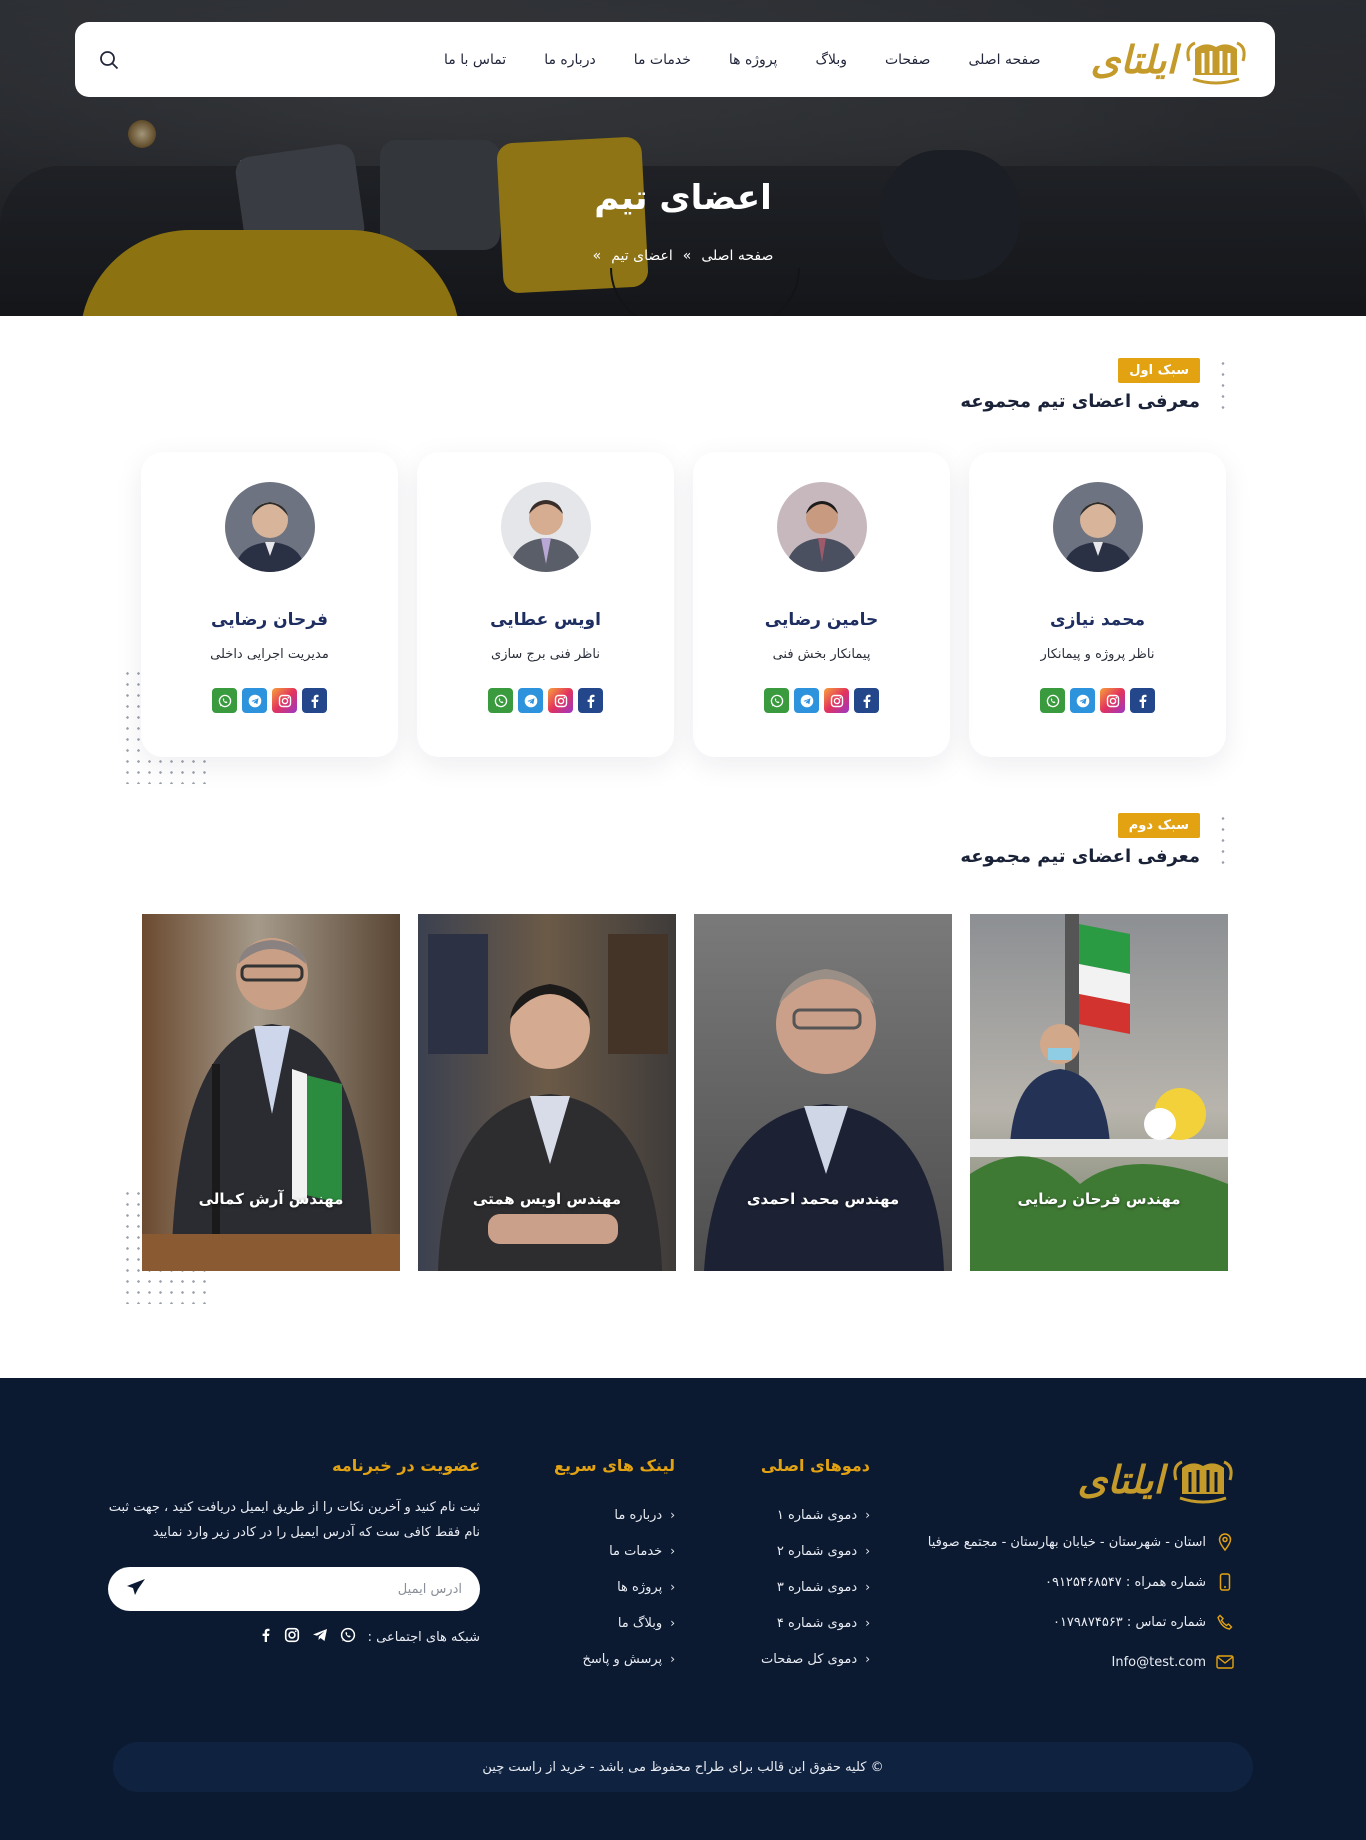  What do you see at coordinates (795, 1623) in the screenshot?
I see `footer-demo-link: ‹ دموی شماره ۴` at bounding box center [795, 1623].